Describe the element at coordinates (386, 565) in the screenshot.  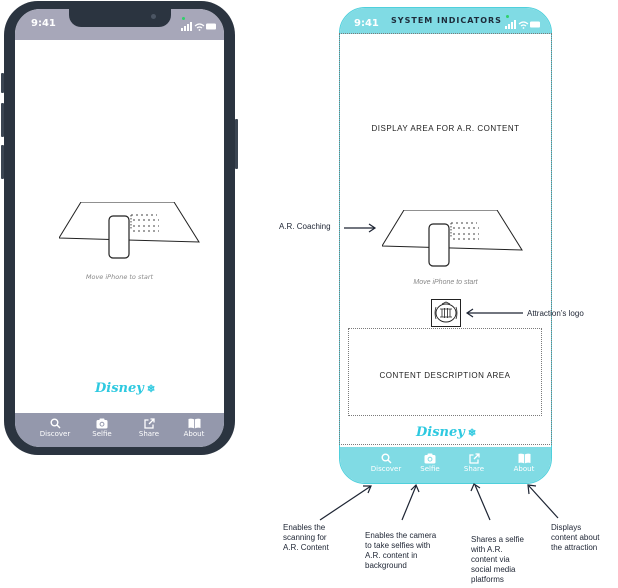
I see `annotation-line: background` at that location.